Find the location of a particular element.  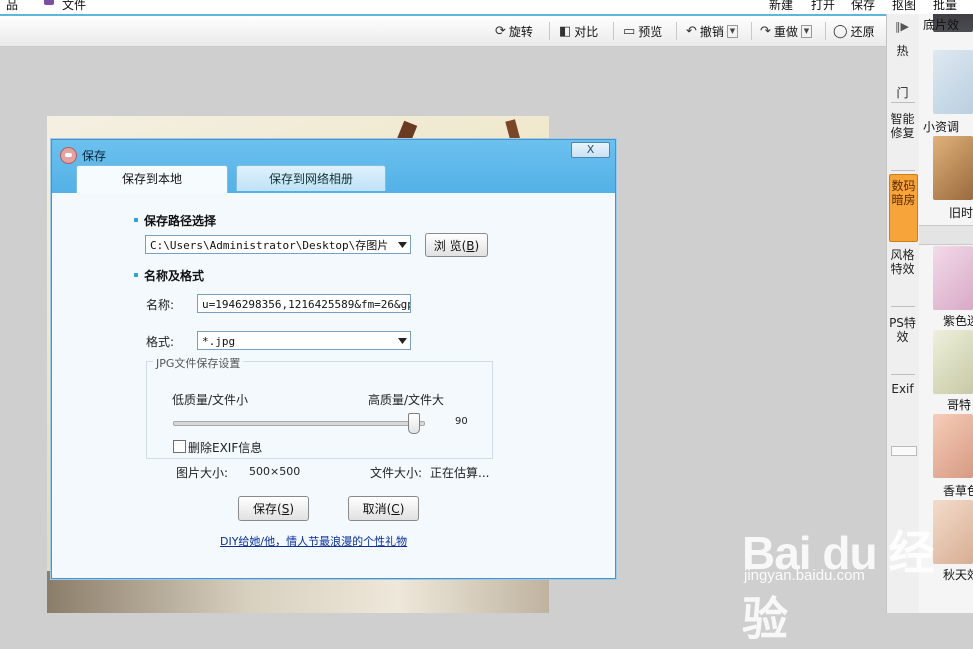

side-tab-exif: Exif is located at coordinates (902, 389).